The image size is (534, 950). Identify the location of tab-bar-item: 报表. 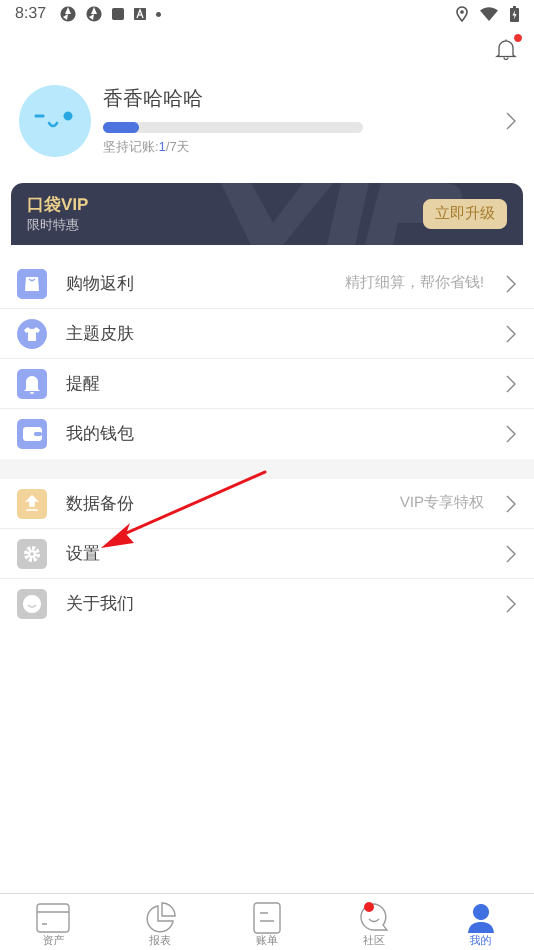
(160, 922).